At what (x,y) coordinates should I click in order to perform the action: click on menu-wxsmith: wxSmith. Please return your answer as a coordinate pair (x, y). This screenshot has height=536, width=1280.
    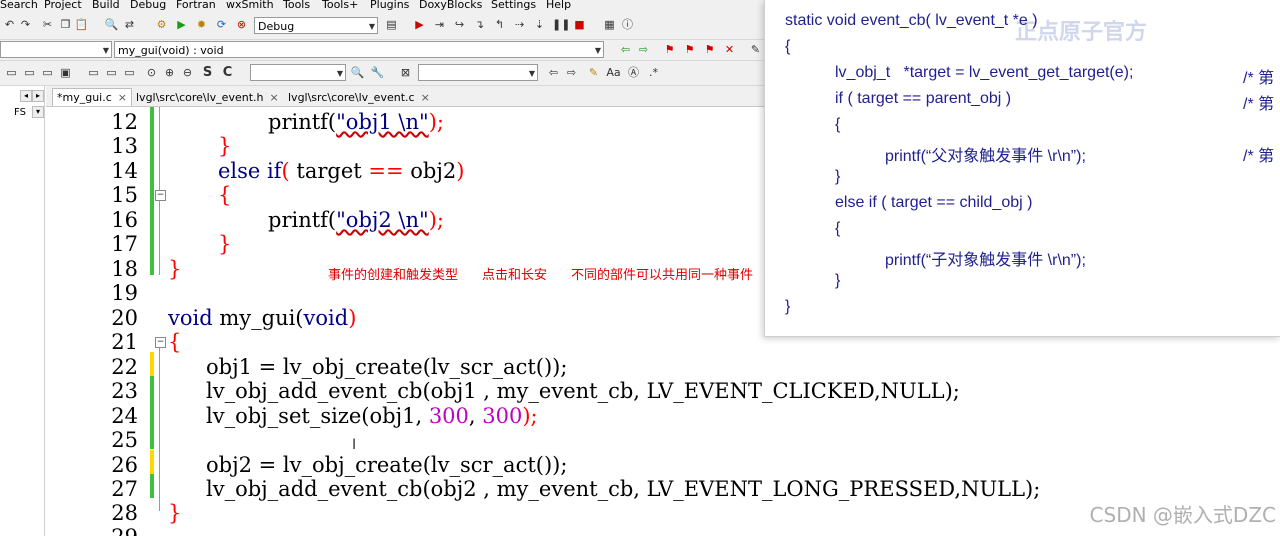
    Looking at the image, I should click on (250, 5).